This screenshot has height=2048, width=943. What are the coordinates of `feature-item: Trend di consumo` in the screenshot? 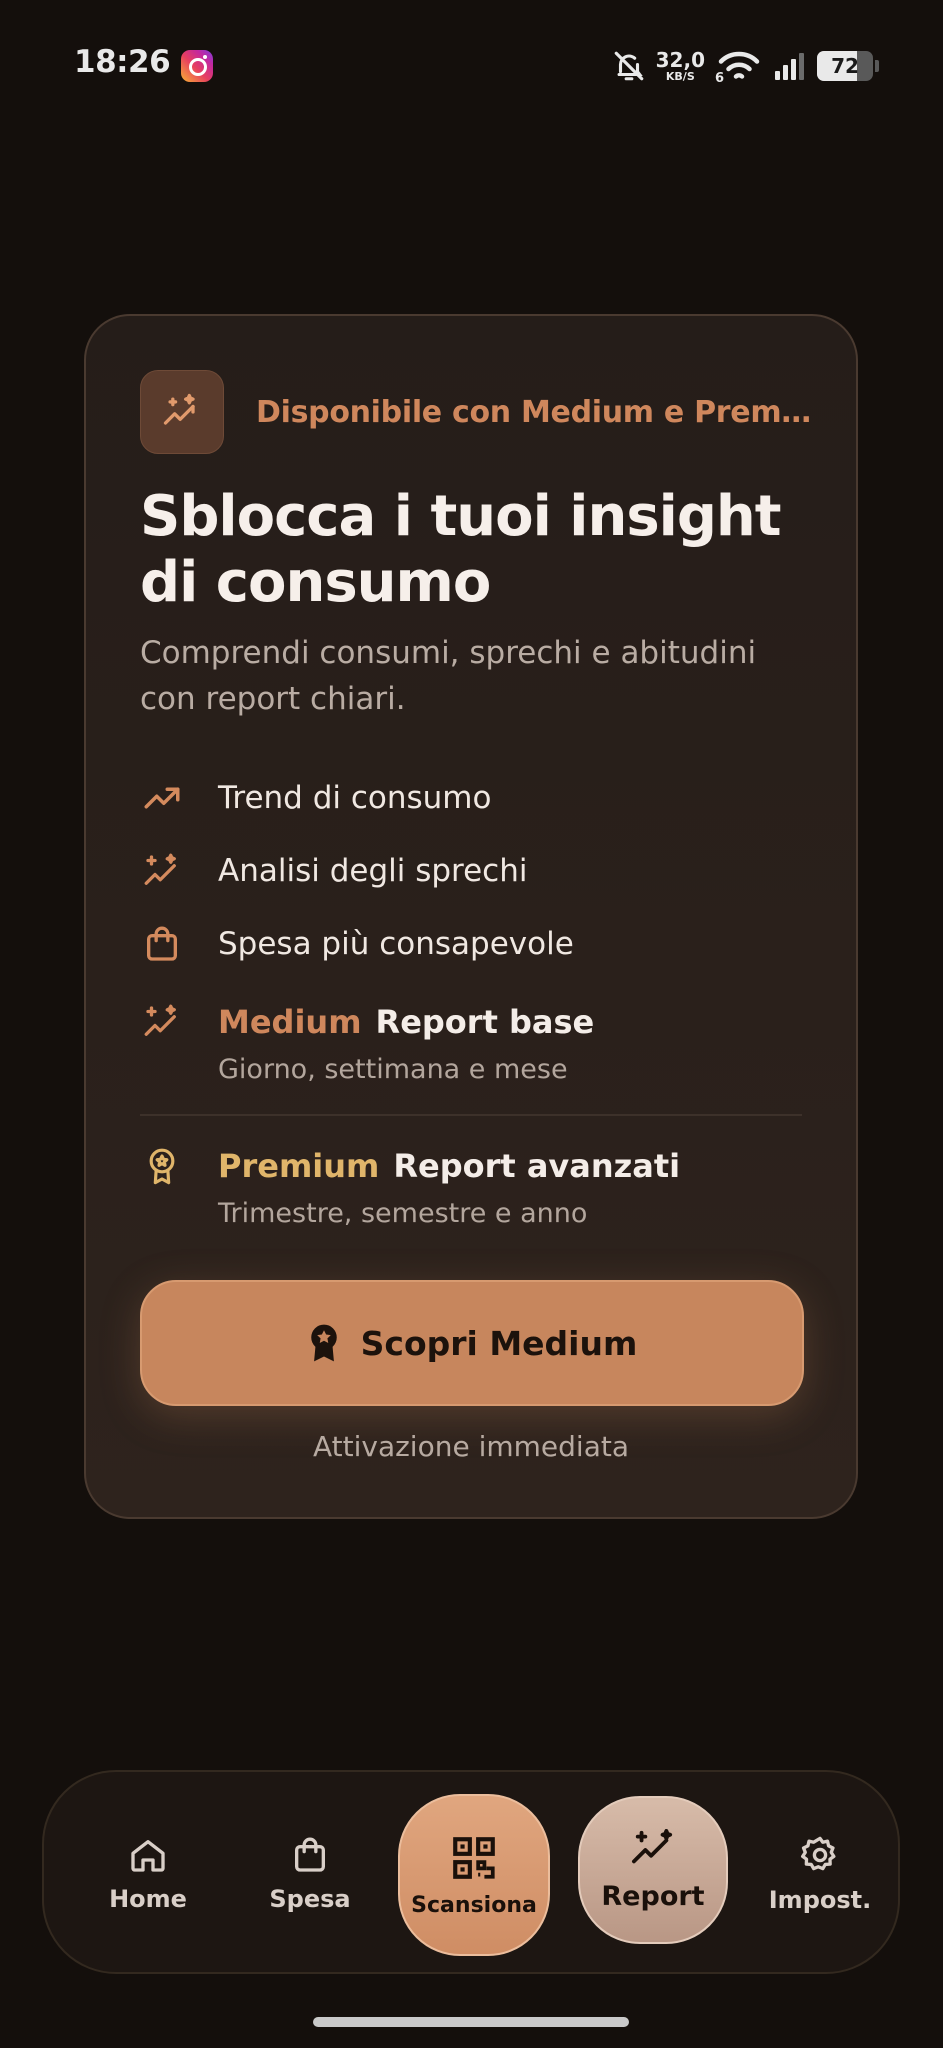 It's located at (315, 798).